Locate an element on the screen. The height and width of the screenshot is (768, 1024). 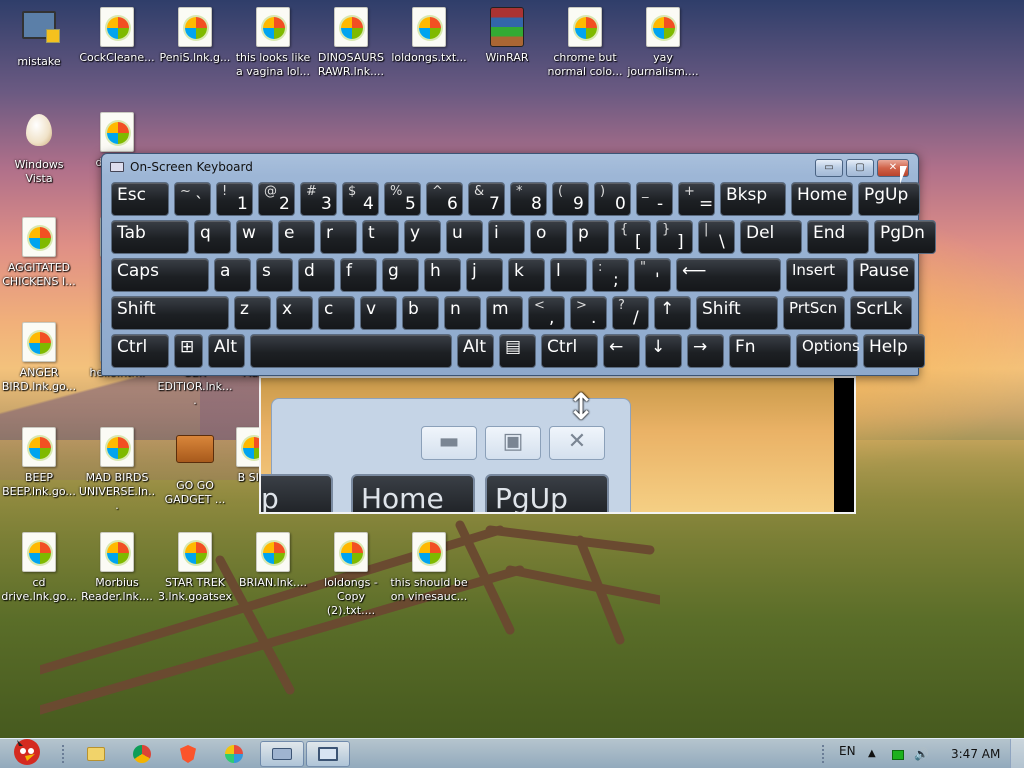
minimize-button: ▭ is located at coordinates (829, 168).